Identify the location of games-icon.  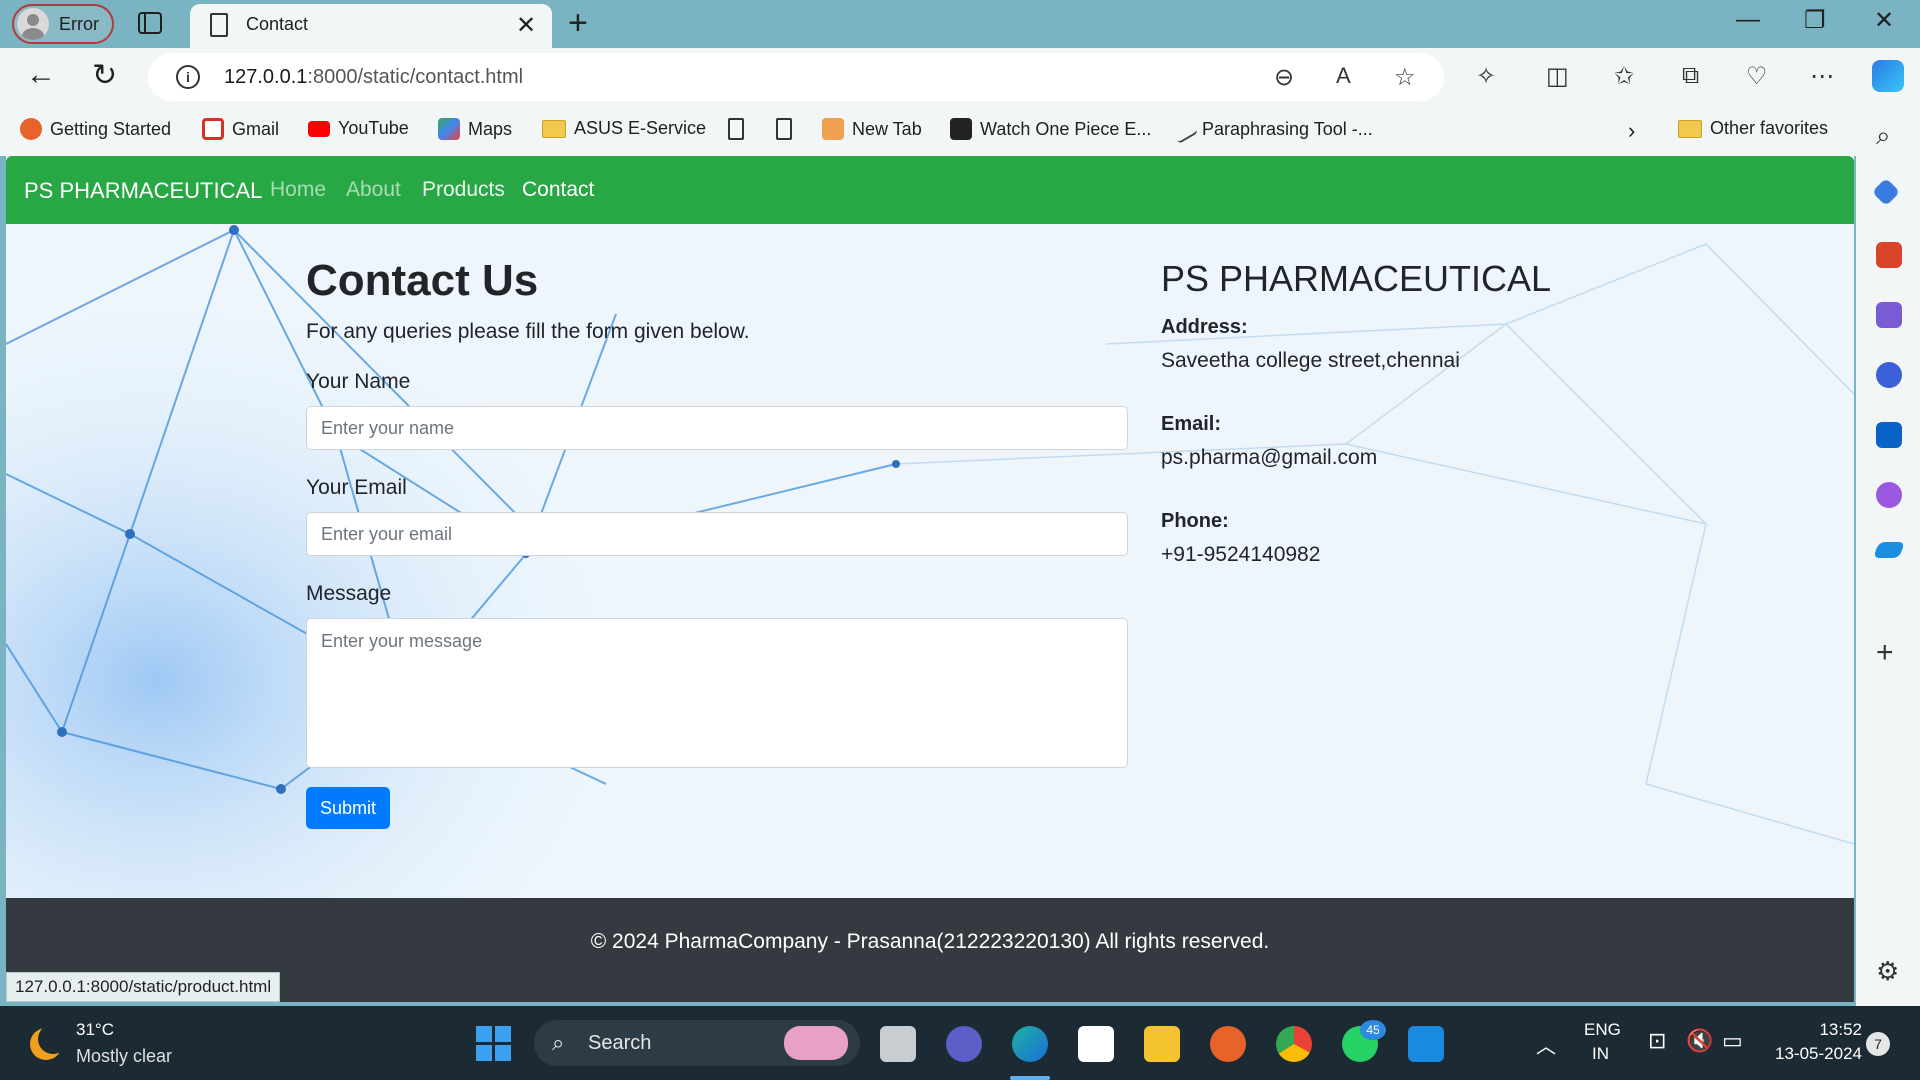
(1889, 315).